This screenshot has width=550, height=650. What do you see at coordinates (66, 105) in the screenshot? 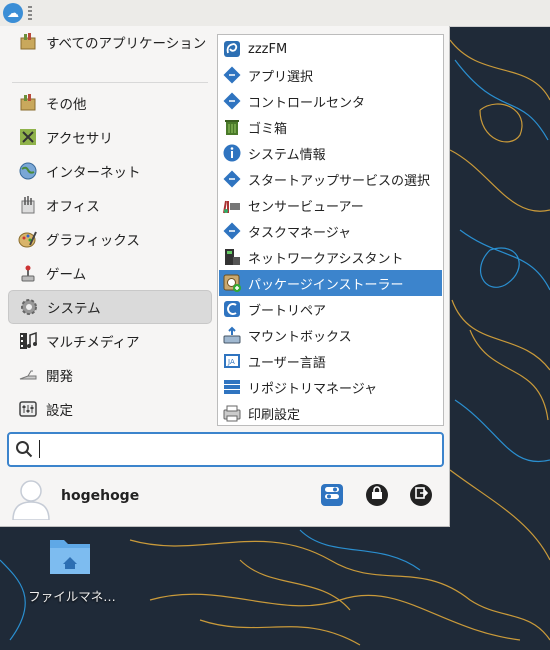
I see `category-label: その他` at bounding box center [66, 105].